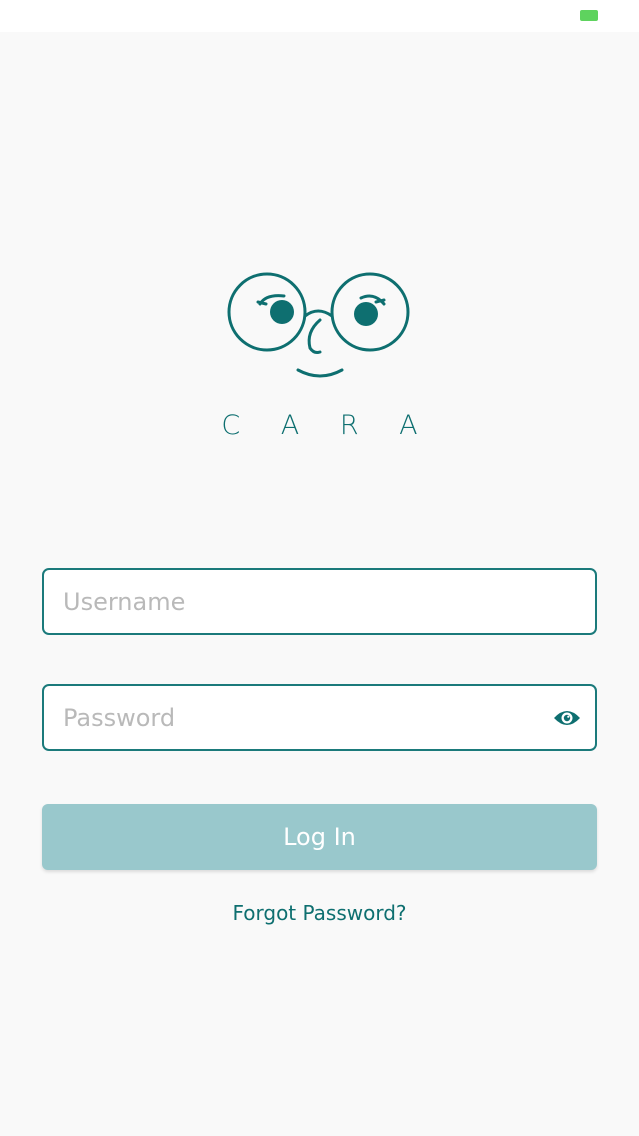  I want to click on brand-name: C A R A, so click(327, 425).